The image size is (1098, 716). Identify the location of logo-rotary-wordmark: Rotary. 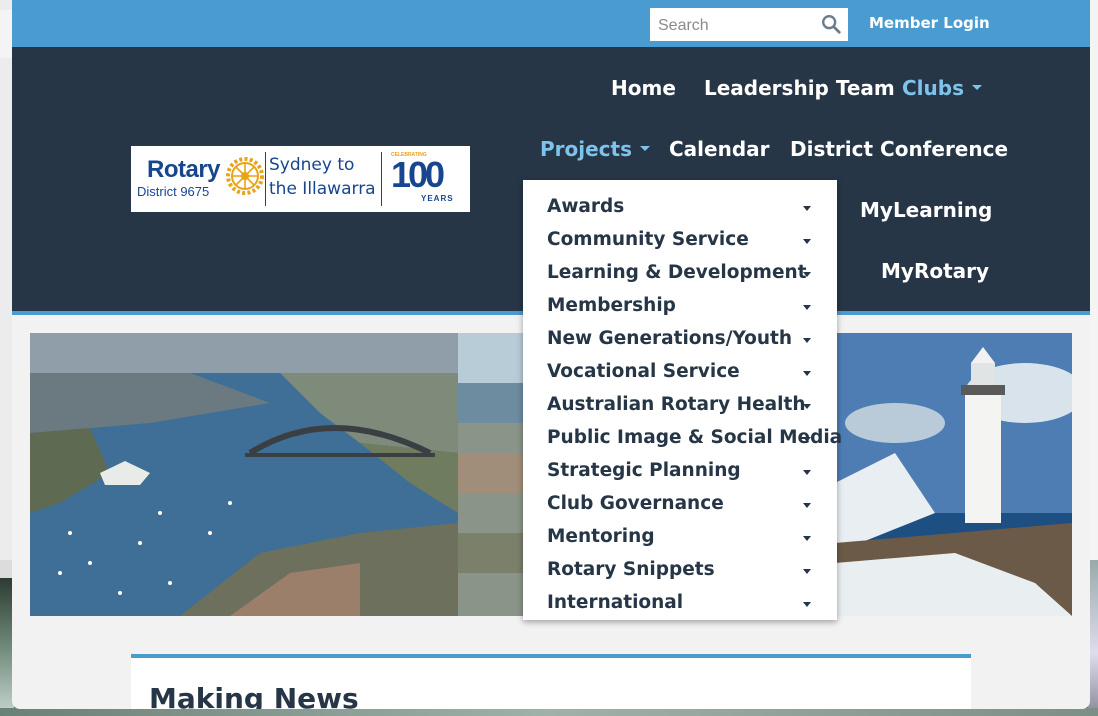
(184, 169).